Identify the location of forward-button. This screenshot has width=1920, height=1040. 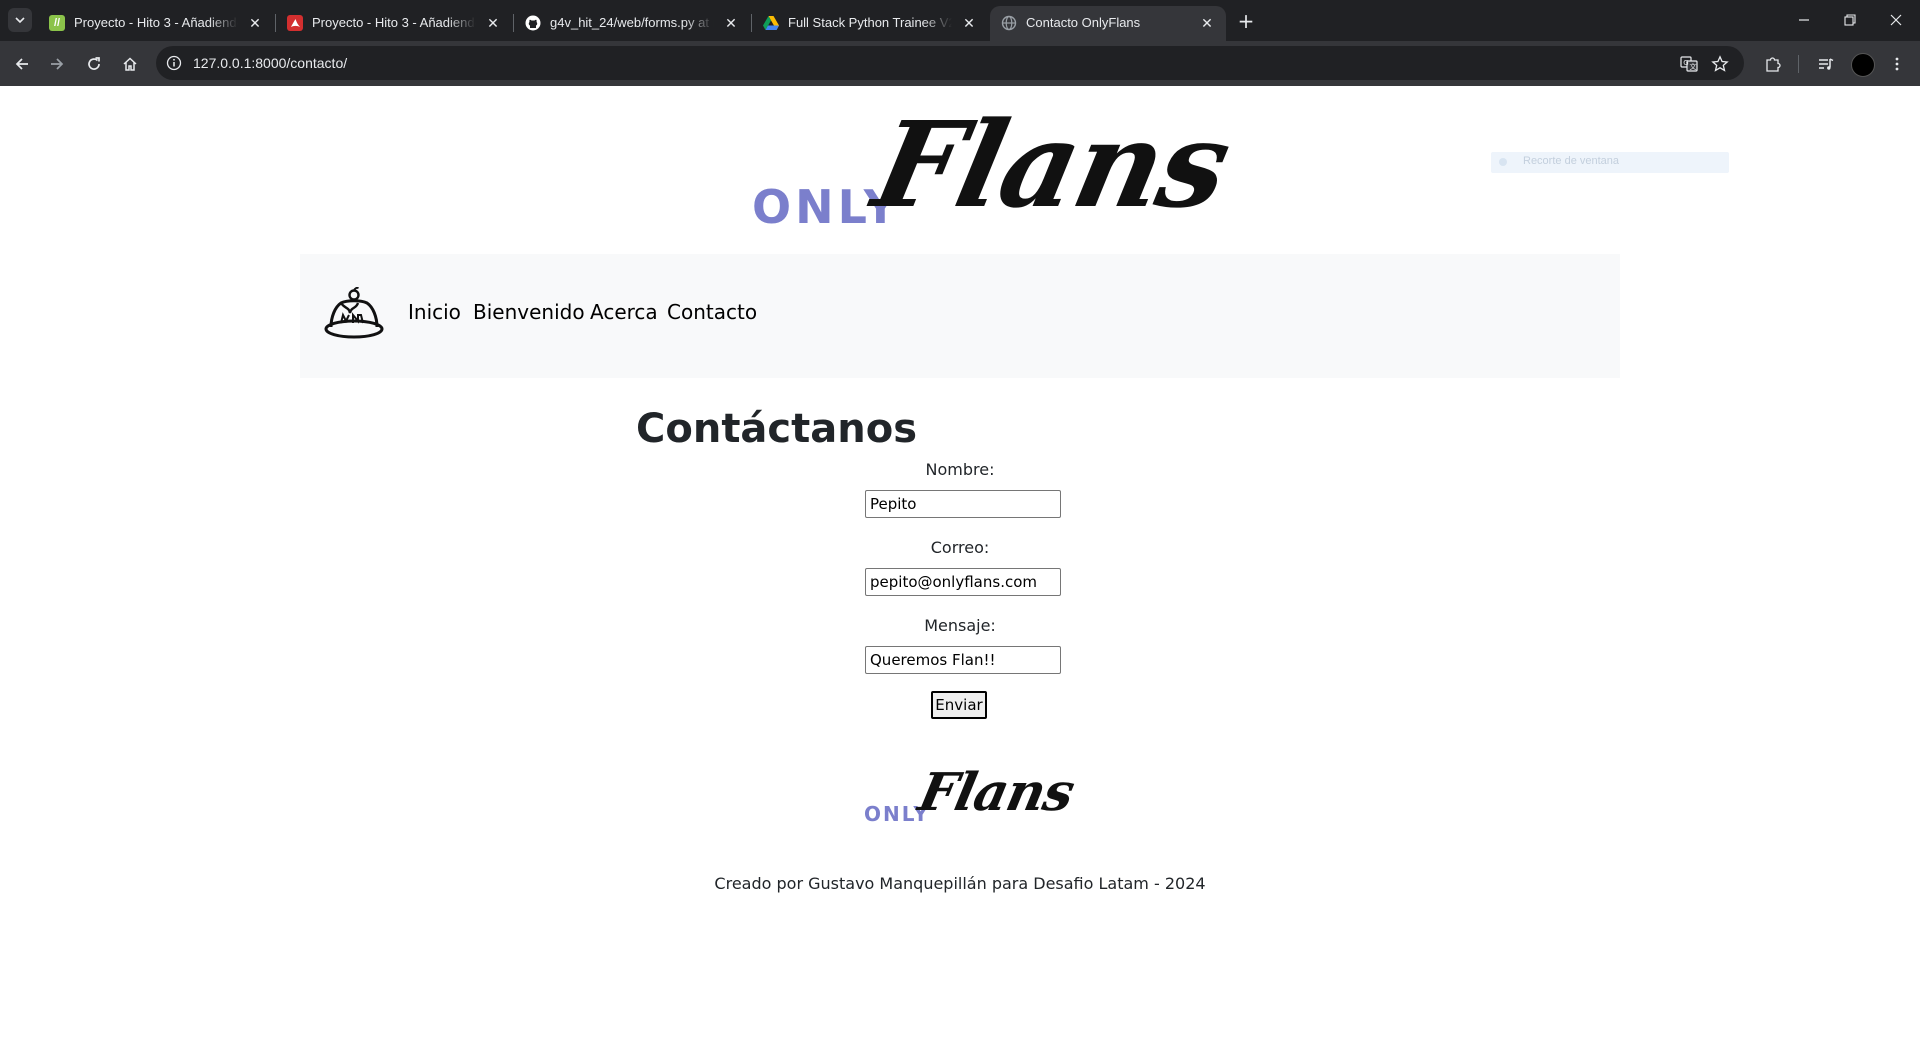
(57, 64).